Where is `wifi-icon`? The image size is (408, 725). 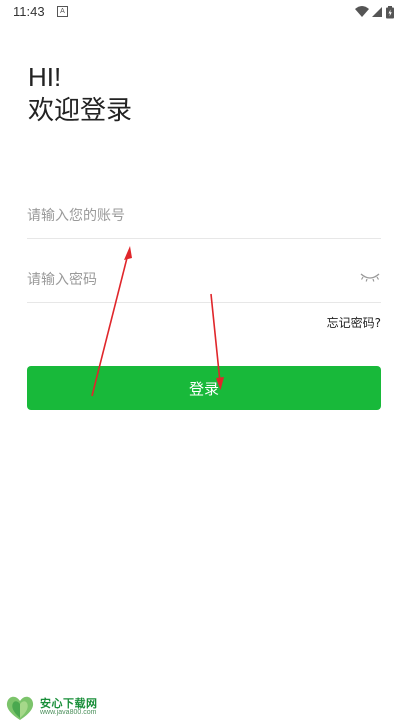 wifi-icon is located at coordinates (362, 11).